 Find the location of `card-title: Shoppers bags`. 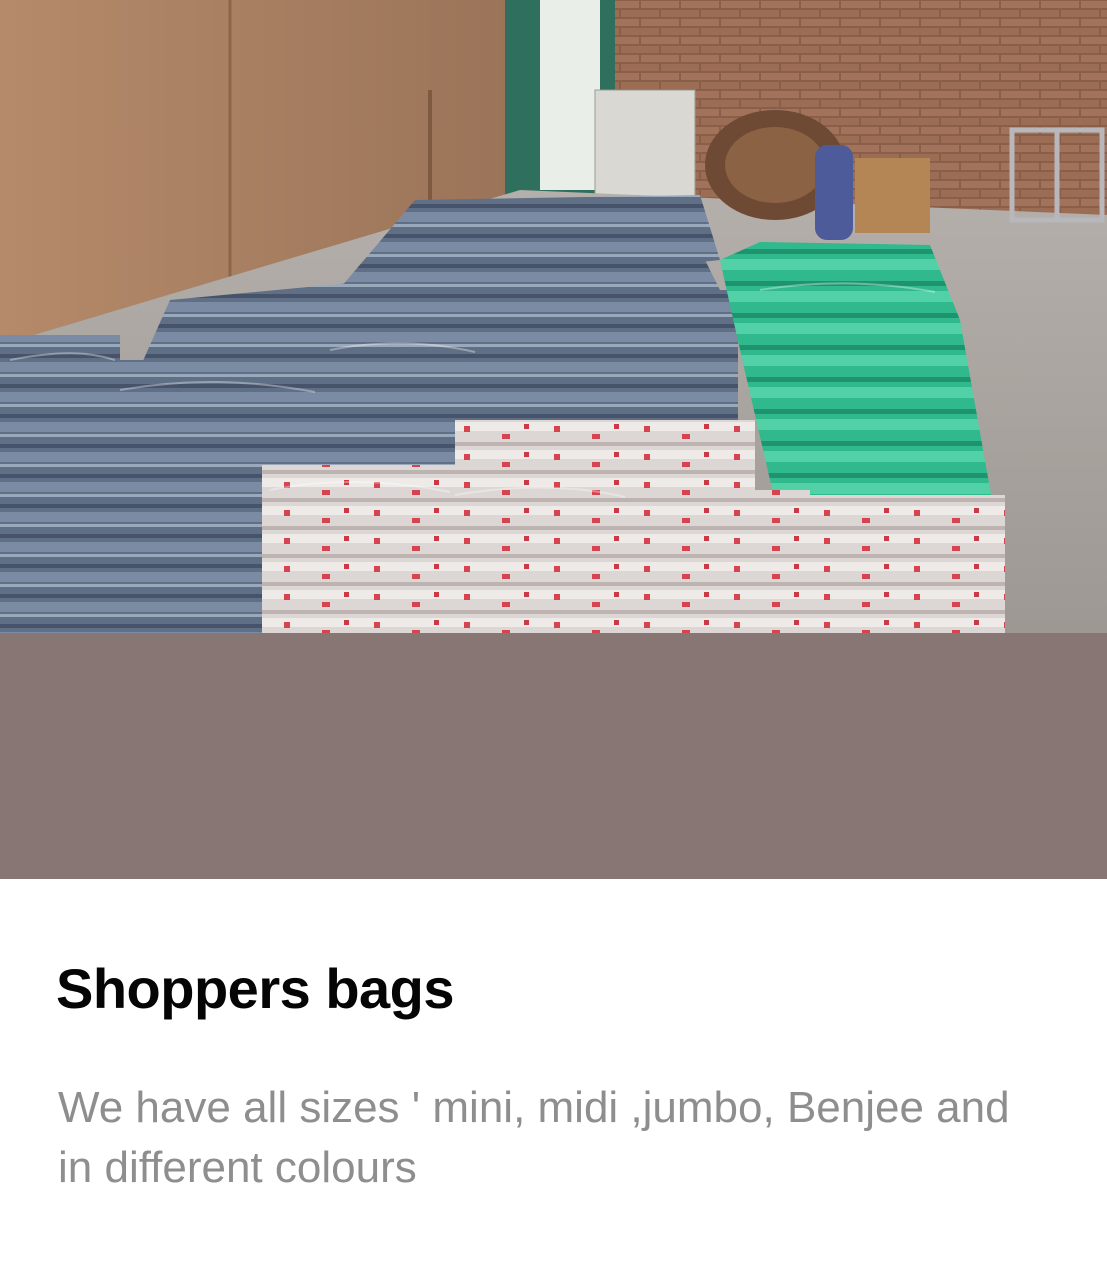

card-title: Shoppers bags is located at coordinates (255, 988).